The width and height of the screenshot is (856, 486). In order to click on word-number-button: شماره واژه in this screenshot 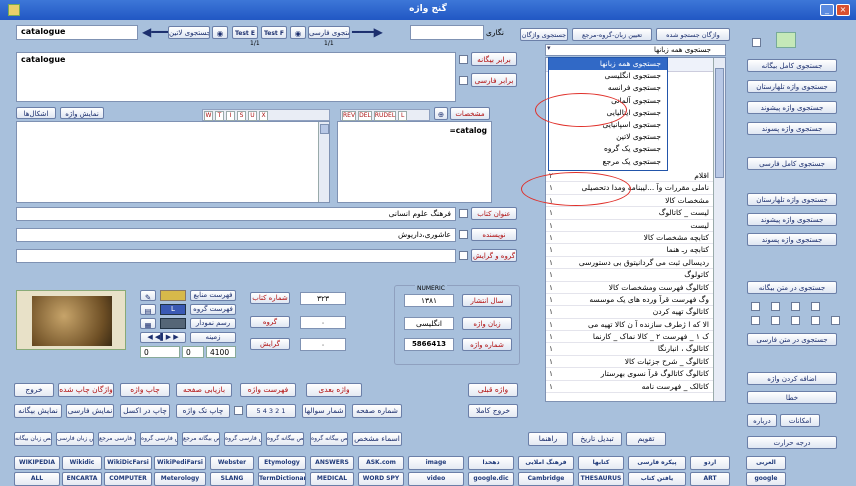, I will do `click(487, 344)`.